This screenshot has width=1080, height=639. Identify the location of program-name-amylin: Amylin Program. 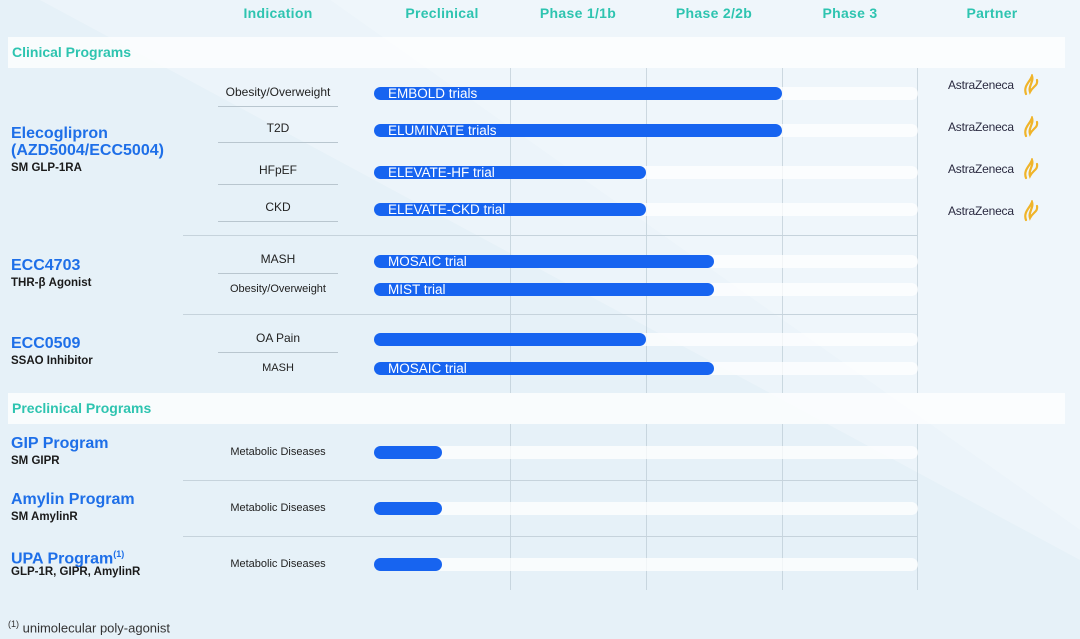
(73, 499).